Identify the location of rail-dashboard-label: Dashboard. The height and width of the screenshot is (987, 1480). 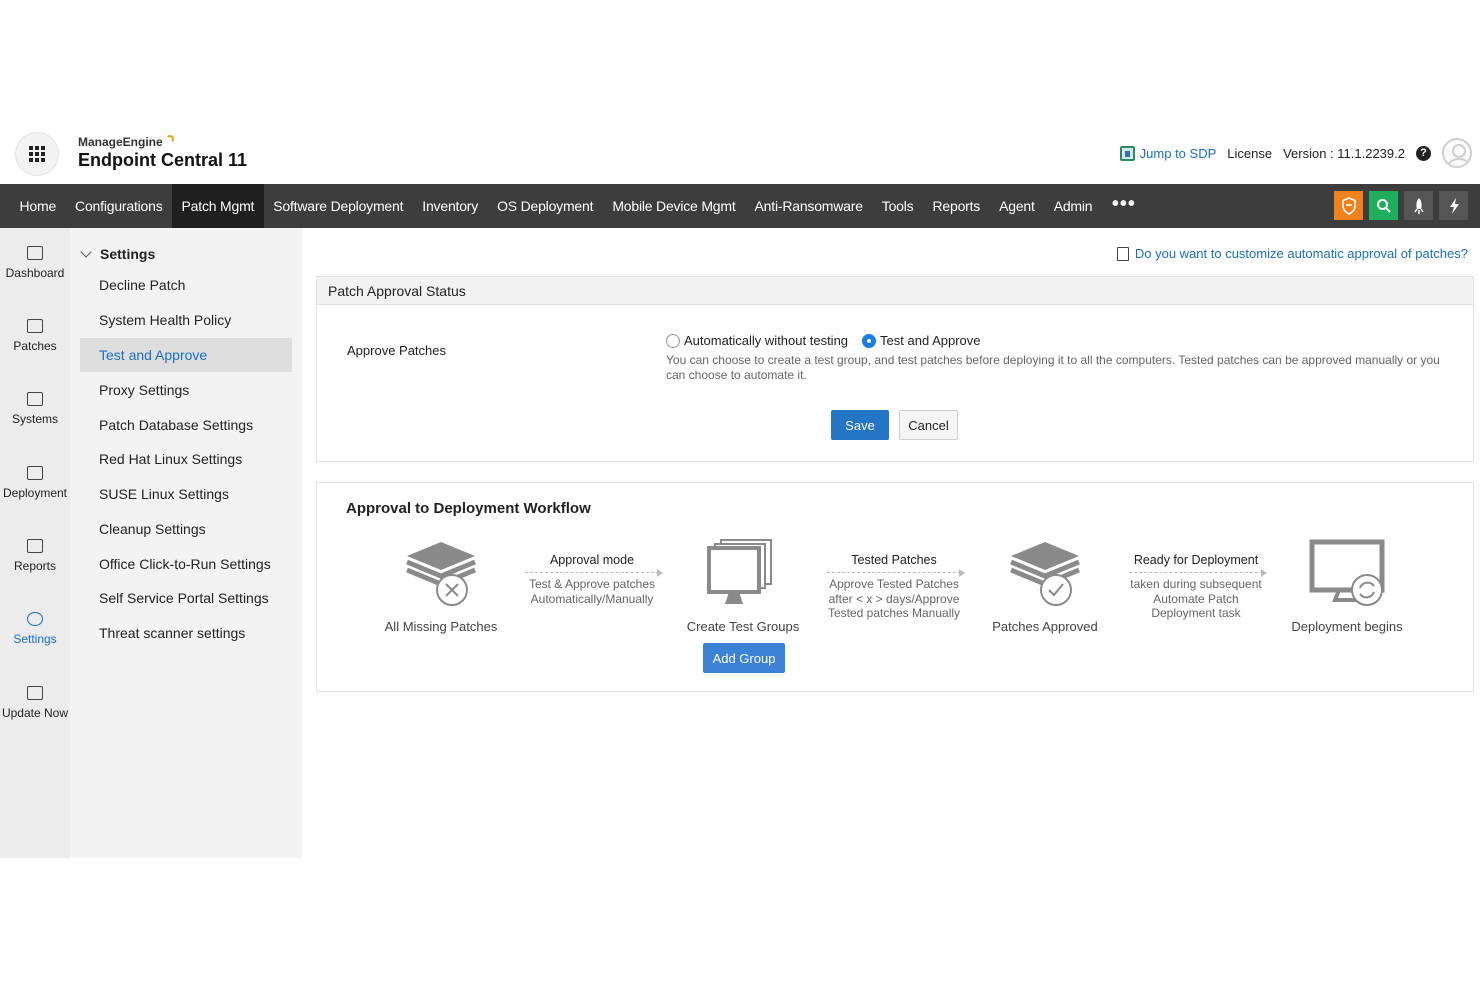
(35, 273).